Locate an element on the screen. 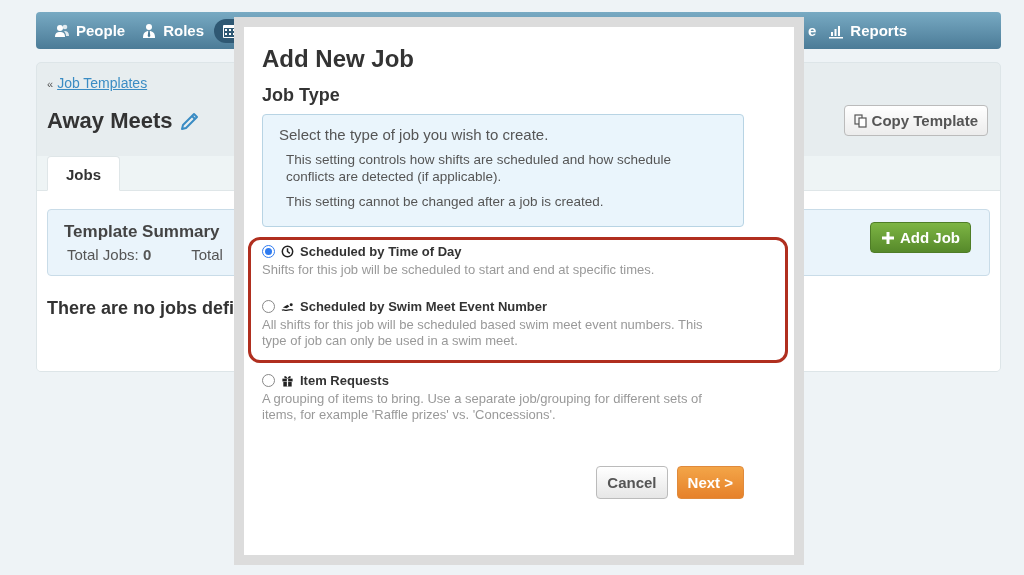  info-note: This setting controls how shifts are scheduled and how schedule conflicts are detected (if applicable). is located at coordinates (479, 168).